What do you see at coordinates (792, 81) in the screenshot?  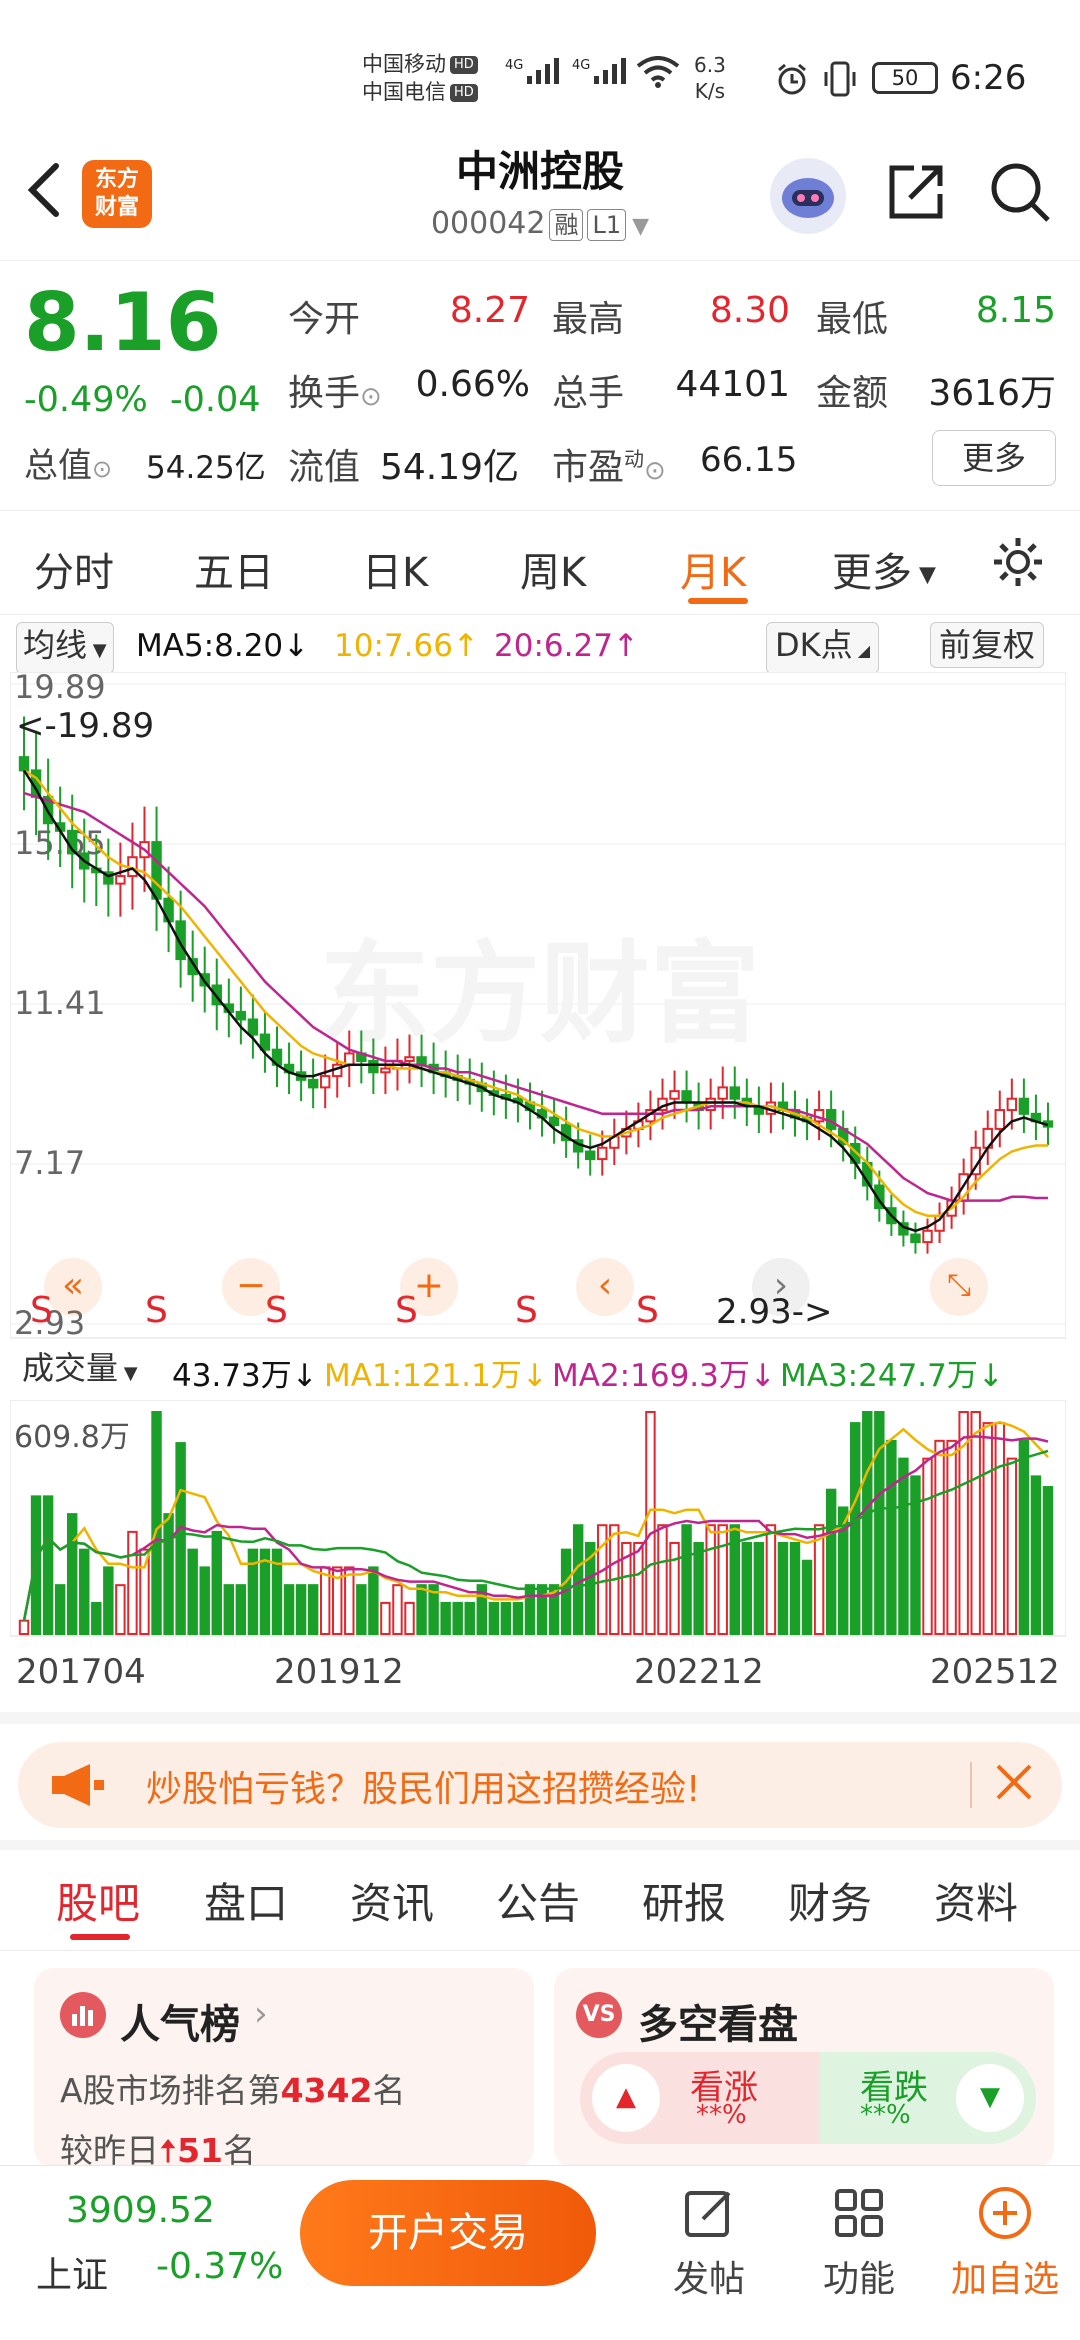 I see `alarm-icon` at bounding box center [792, 81].